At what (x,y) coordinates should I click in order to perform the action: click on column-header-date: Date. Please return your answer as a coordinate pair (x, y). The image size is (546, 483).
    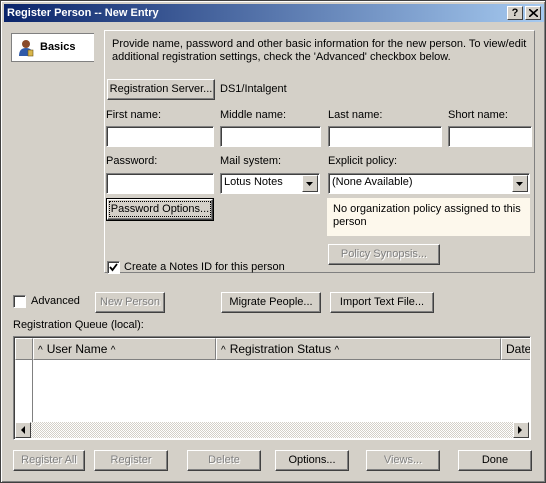
    Looking at the image, I should click on (516, 349).